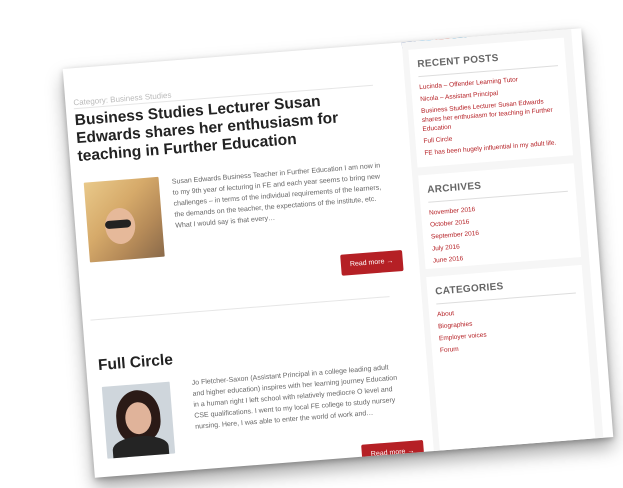 The height and width of the screenshot is (488, 623). What do you see at coordinates (469, 289) in the screenshot?
I see `widget-title: CATEGORIES` at bounding box center [469, 289].